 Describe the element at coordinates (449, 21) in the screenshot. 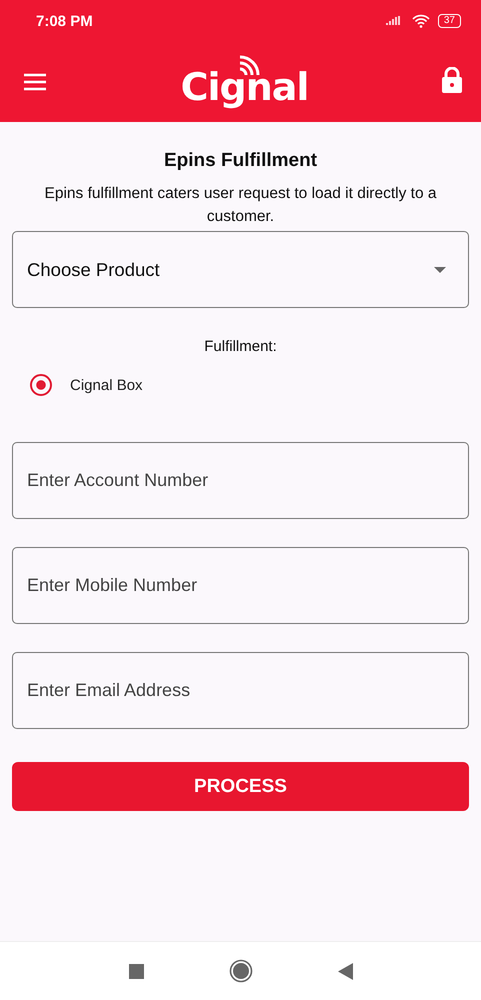

I see `battery-icon: 37` at that location.